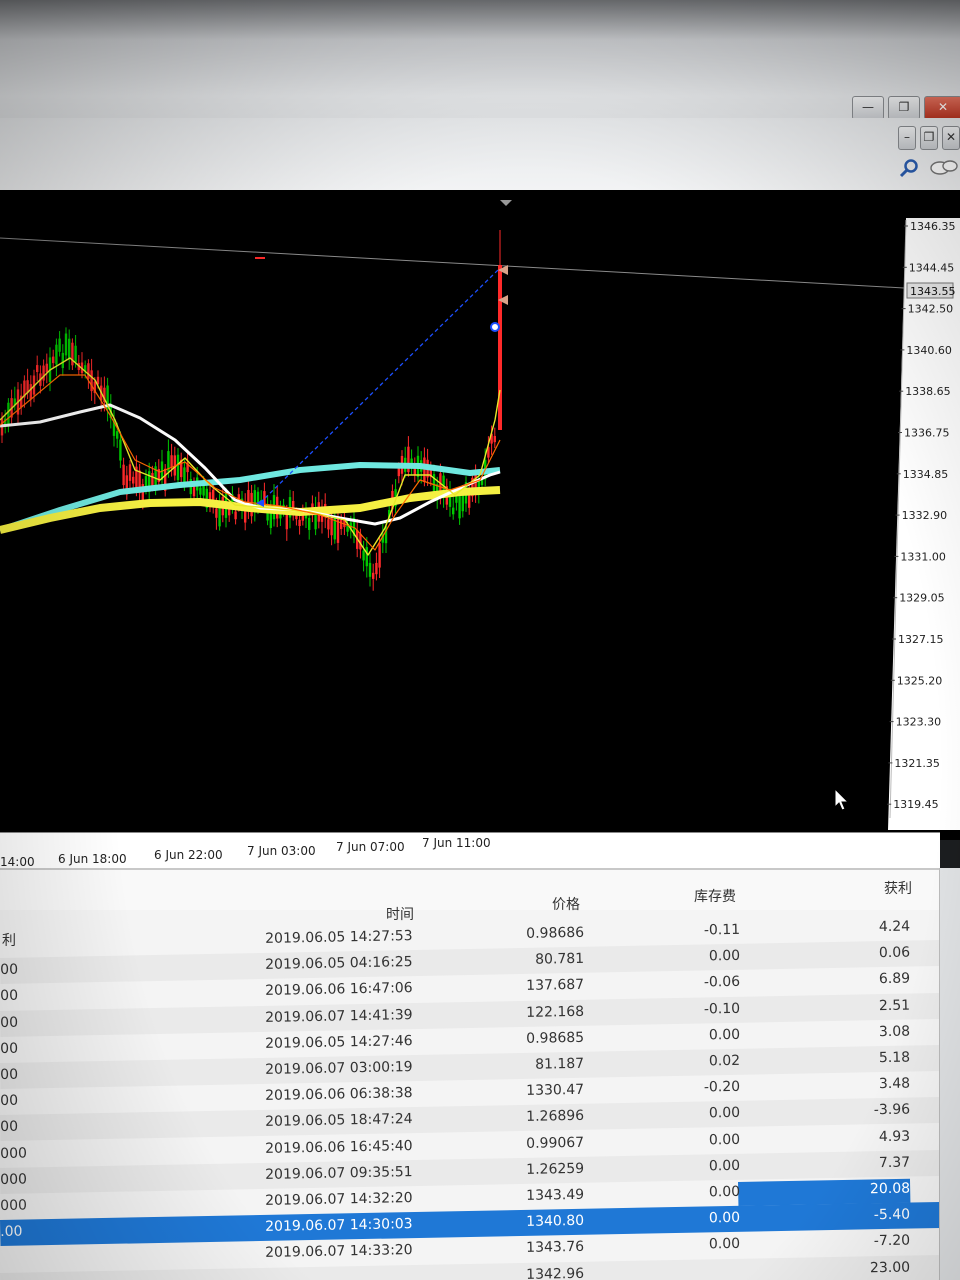 Image resolution: width=960 pixels, height=1280 pixels. What do you see at coordinates (456, 843) in the screenshot?
I see `time-label: 7 Jun 11:00` at bounding box center [456, 843].